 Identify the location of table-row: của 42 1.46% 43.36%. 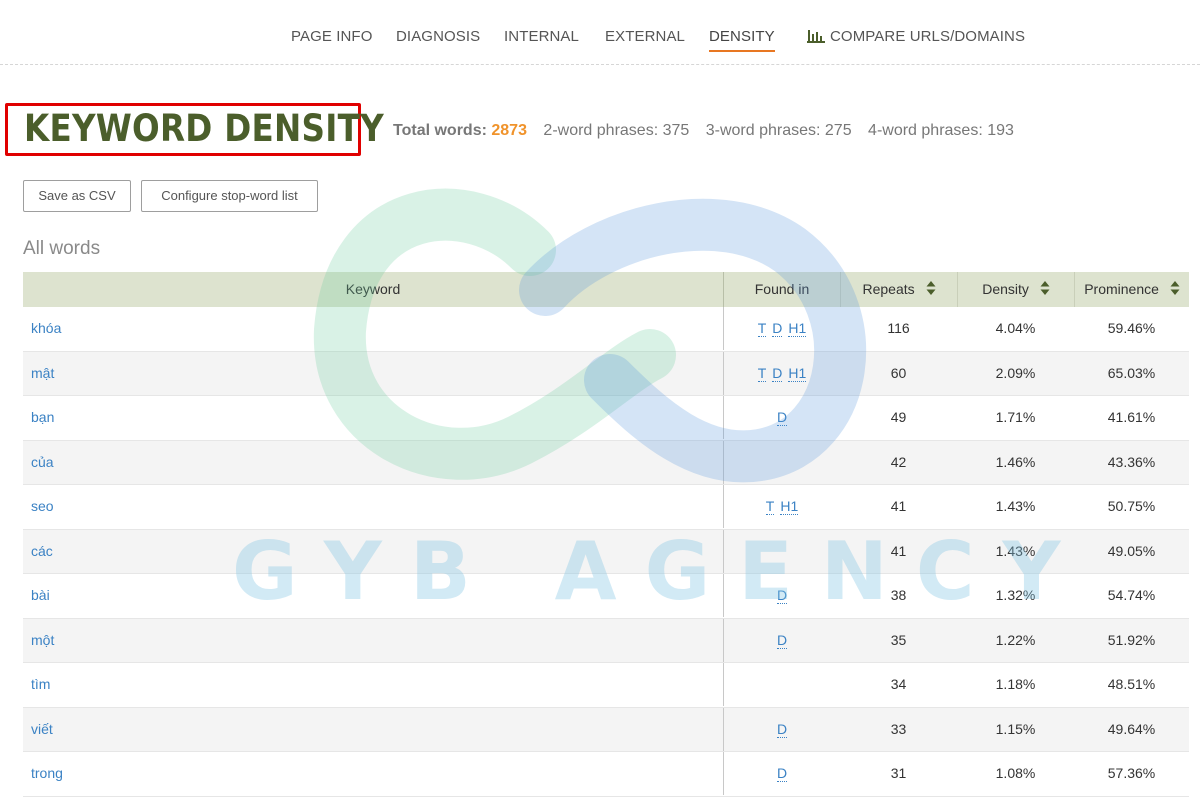
(606, 462).